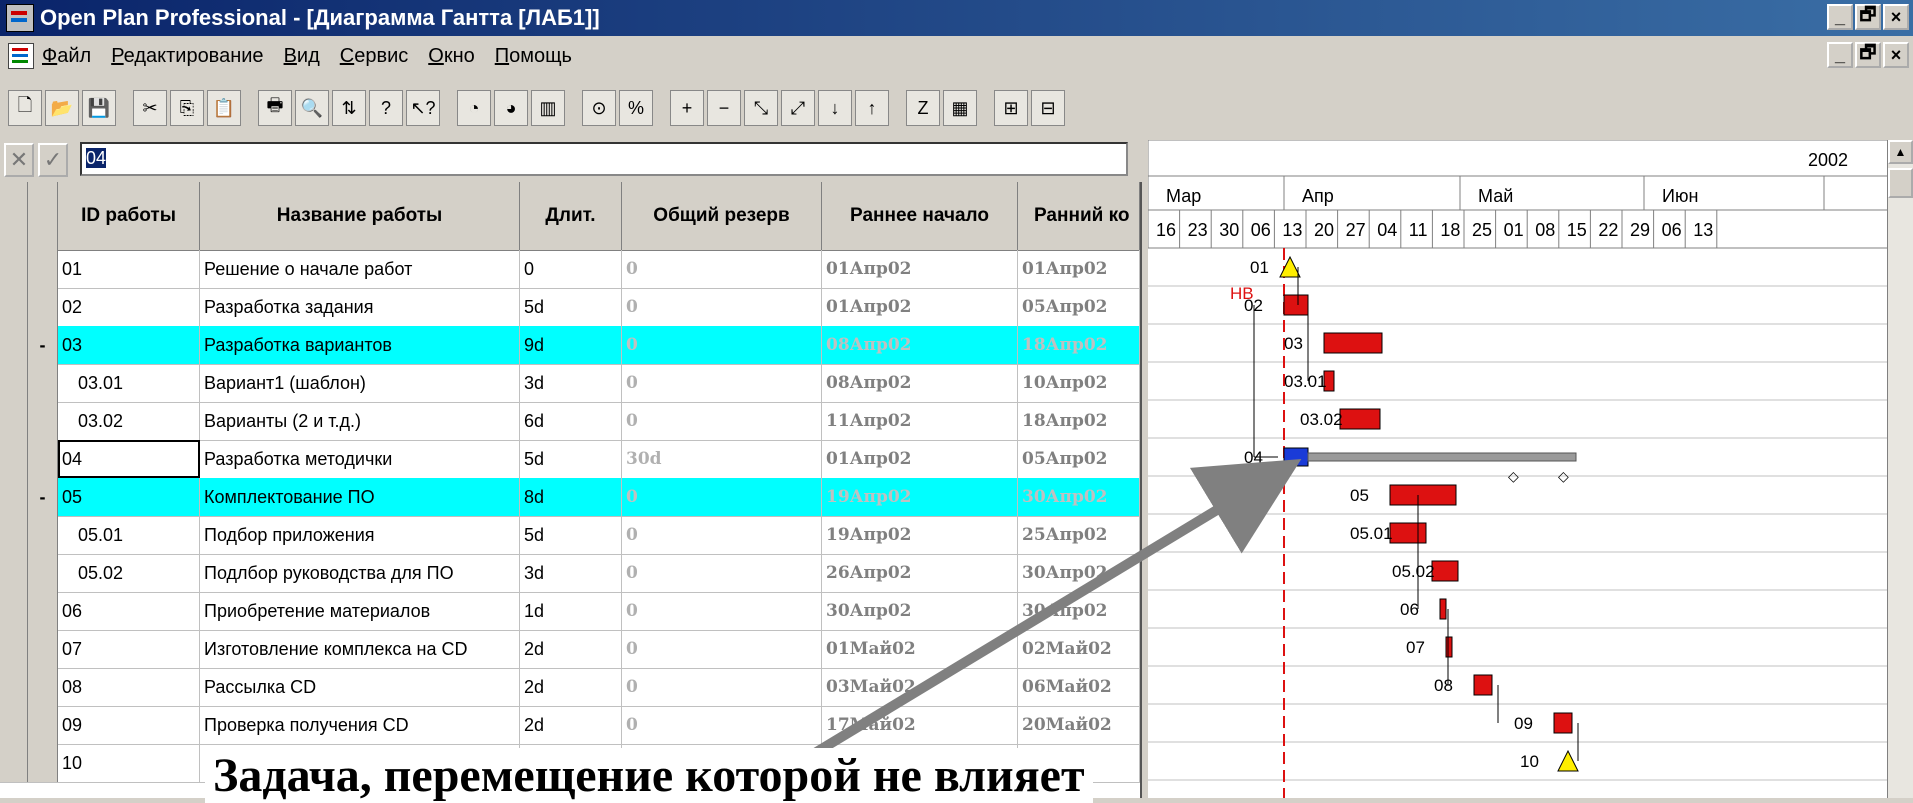 Image resolution: width=1913 pixels, height=803 pixels. Describe the element at coordinates (533, 56) in the screenshot. I see `menu-help: Помощь` at that location.